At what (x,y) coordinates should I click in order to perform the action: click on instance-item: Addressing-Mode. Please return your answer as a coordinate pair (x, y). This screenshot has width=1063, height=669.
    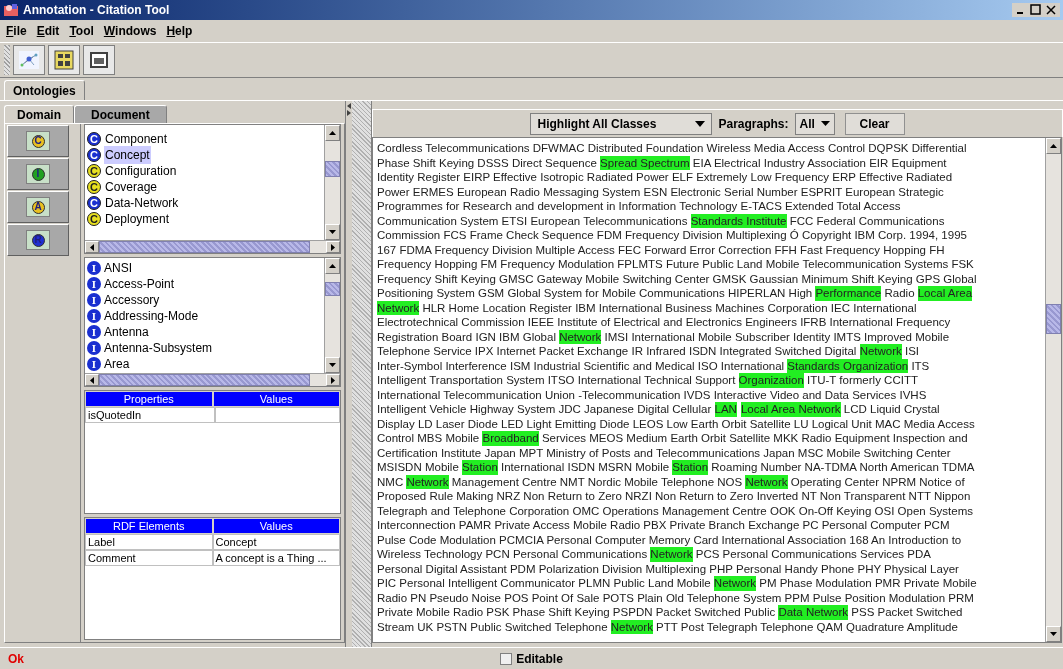
    Looking at the image, I should click on (151, 316).